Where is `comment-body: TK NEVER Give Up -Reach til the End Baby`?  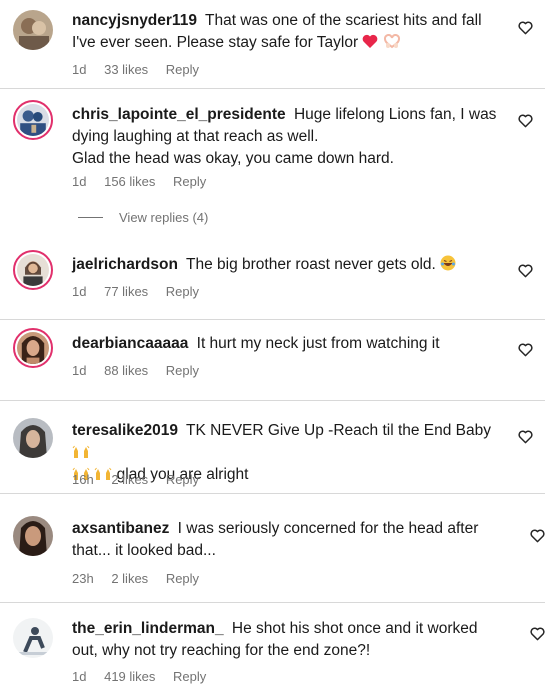 comment-body: TK NEVER Give Up -Reach til the End Baby is located at coordinates (339, 430).